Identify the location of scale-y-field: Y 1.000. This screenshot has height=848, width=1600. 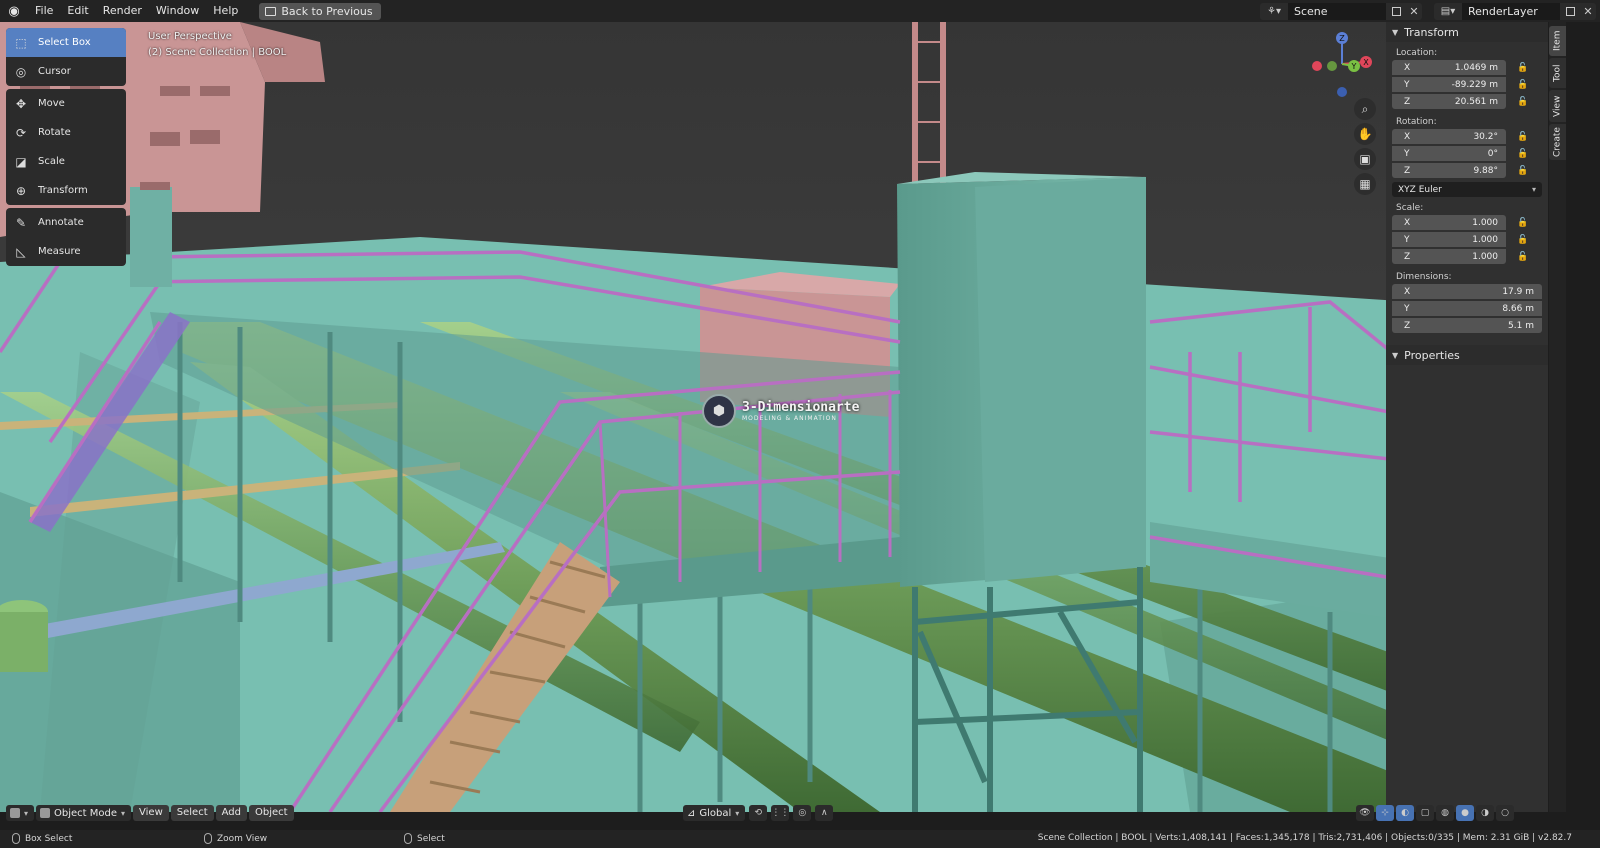
(1449, 239).